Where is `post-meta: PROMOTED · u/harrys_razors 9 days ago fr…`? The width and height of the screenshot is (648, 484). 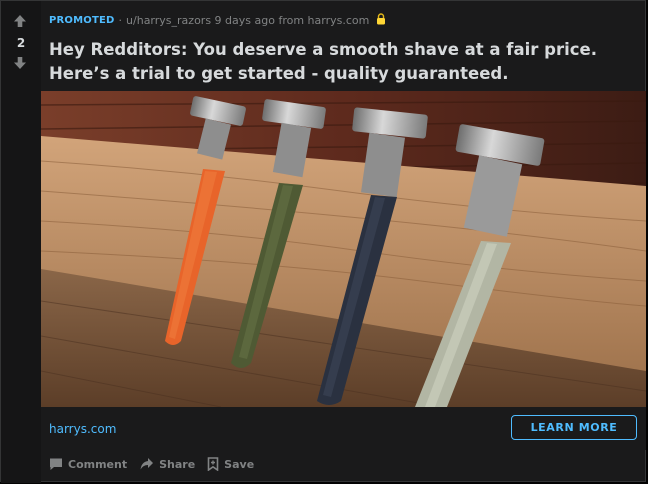 post-meta: PROMOTED · u/harrys_razors 9 days ago fr… is located at coordinates (217, 20).